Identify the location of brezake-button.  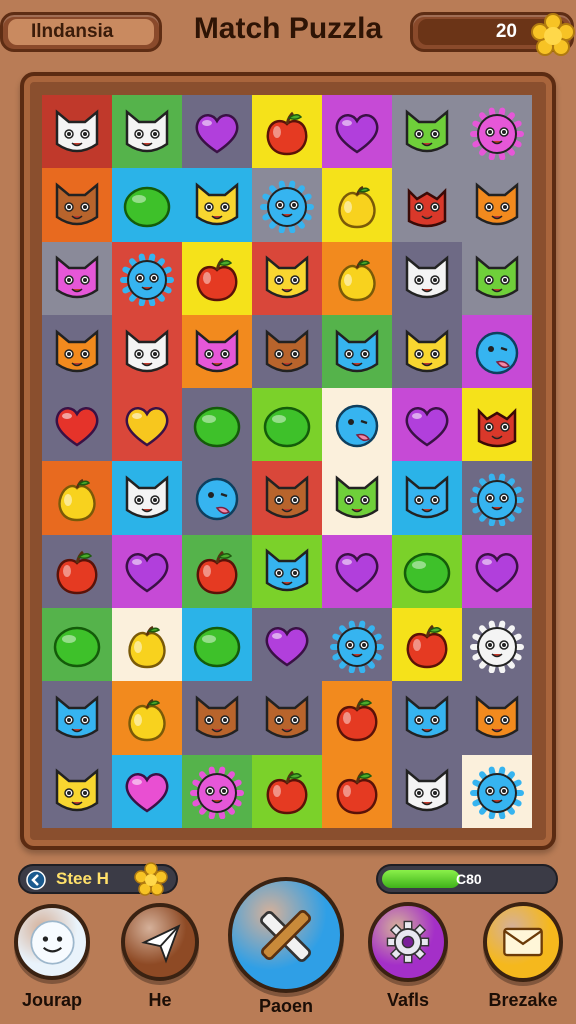
(523, 942).